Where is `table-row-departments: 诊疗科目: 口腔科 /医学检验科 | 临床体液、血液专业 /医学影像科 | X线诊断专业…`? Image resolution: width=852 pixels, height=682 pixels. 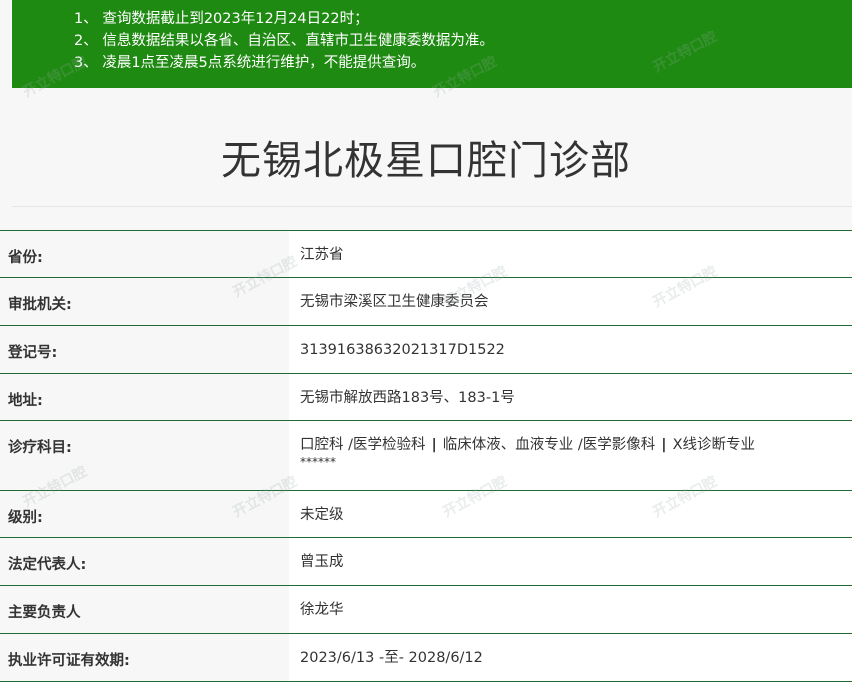
table-row-departments: 诊疗科目: 口腔科 /医学检验科 | 临床体液、血液专业 /医学影像科 | X线诊断专业… is located at coordinates (426, 456).